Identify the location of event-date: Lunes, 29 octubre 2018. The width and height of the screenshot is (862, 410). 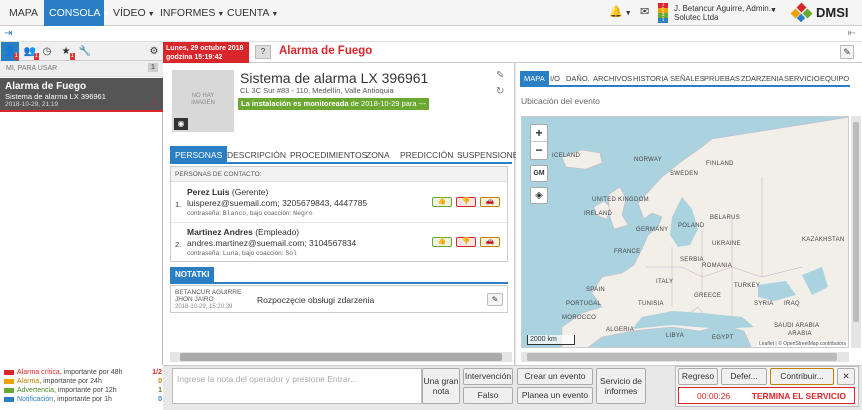
(205, 48).